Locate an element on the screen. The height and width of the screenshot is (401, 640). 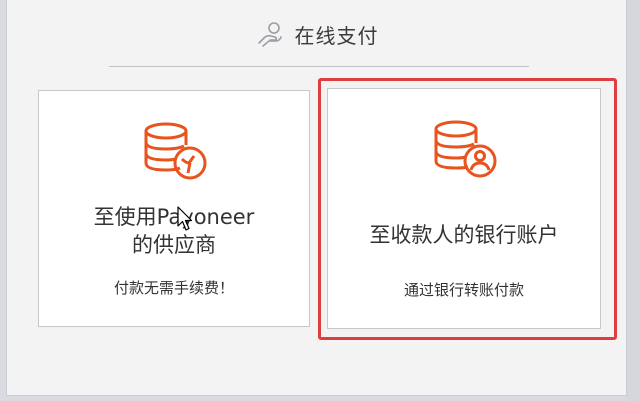
header-divider is located at coordinates (319, 66).